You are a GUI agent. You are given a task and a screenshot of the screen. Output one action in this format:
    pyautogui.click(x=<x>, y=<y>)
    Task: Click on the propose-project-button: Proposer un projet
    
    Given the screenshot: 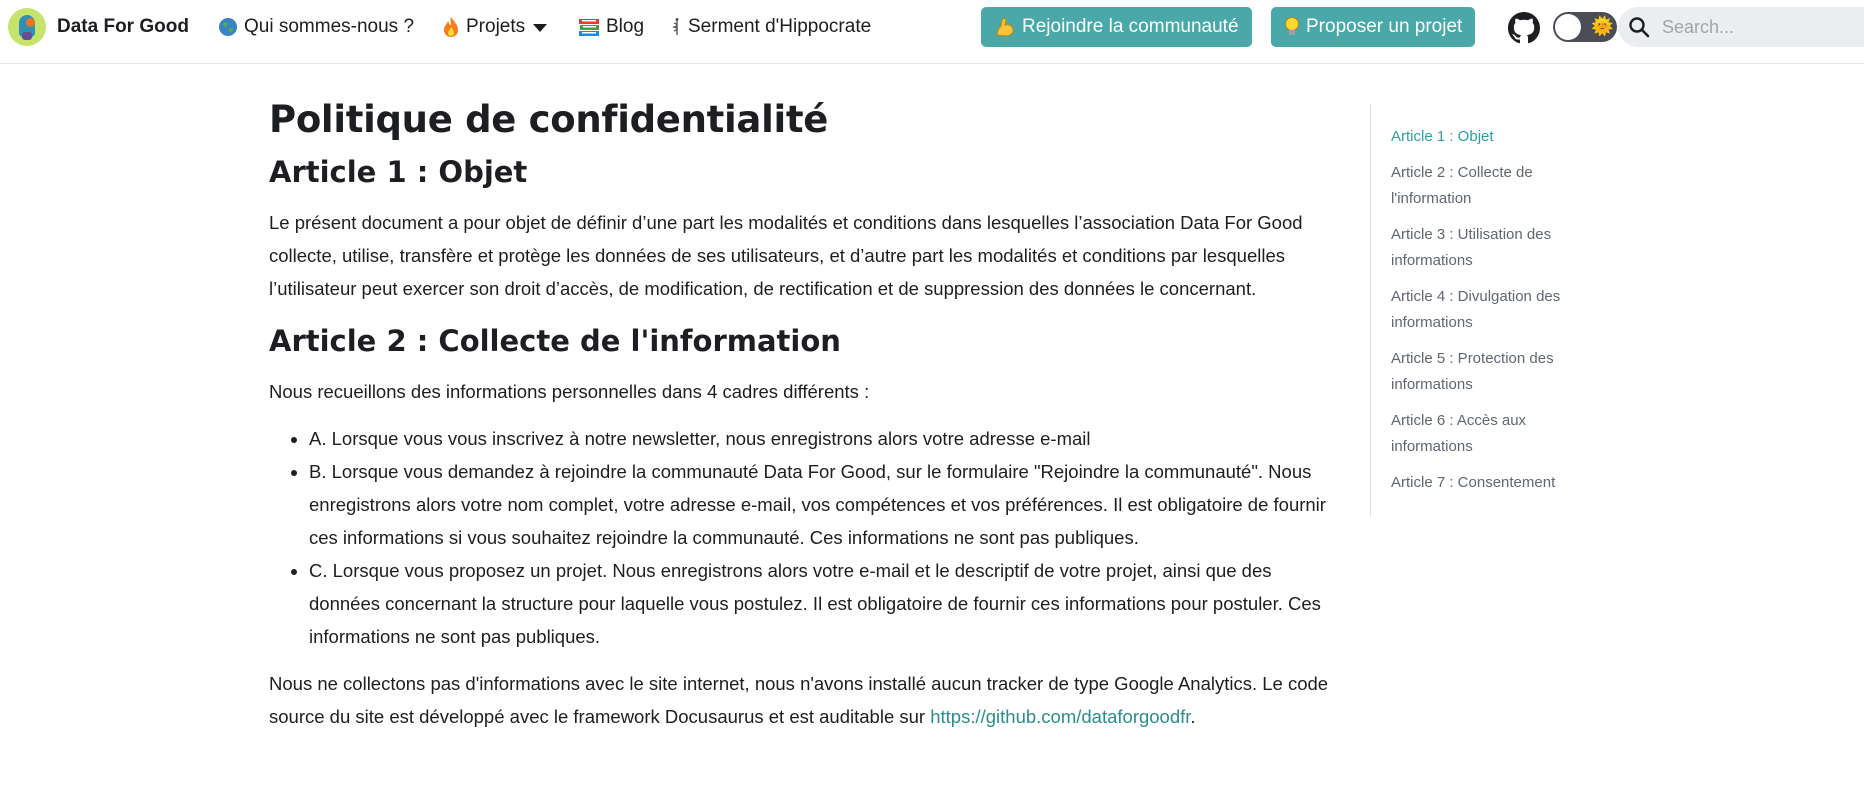 What is the action you would take?
    pyautogui.click(x=1373, y=27)
    